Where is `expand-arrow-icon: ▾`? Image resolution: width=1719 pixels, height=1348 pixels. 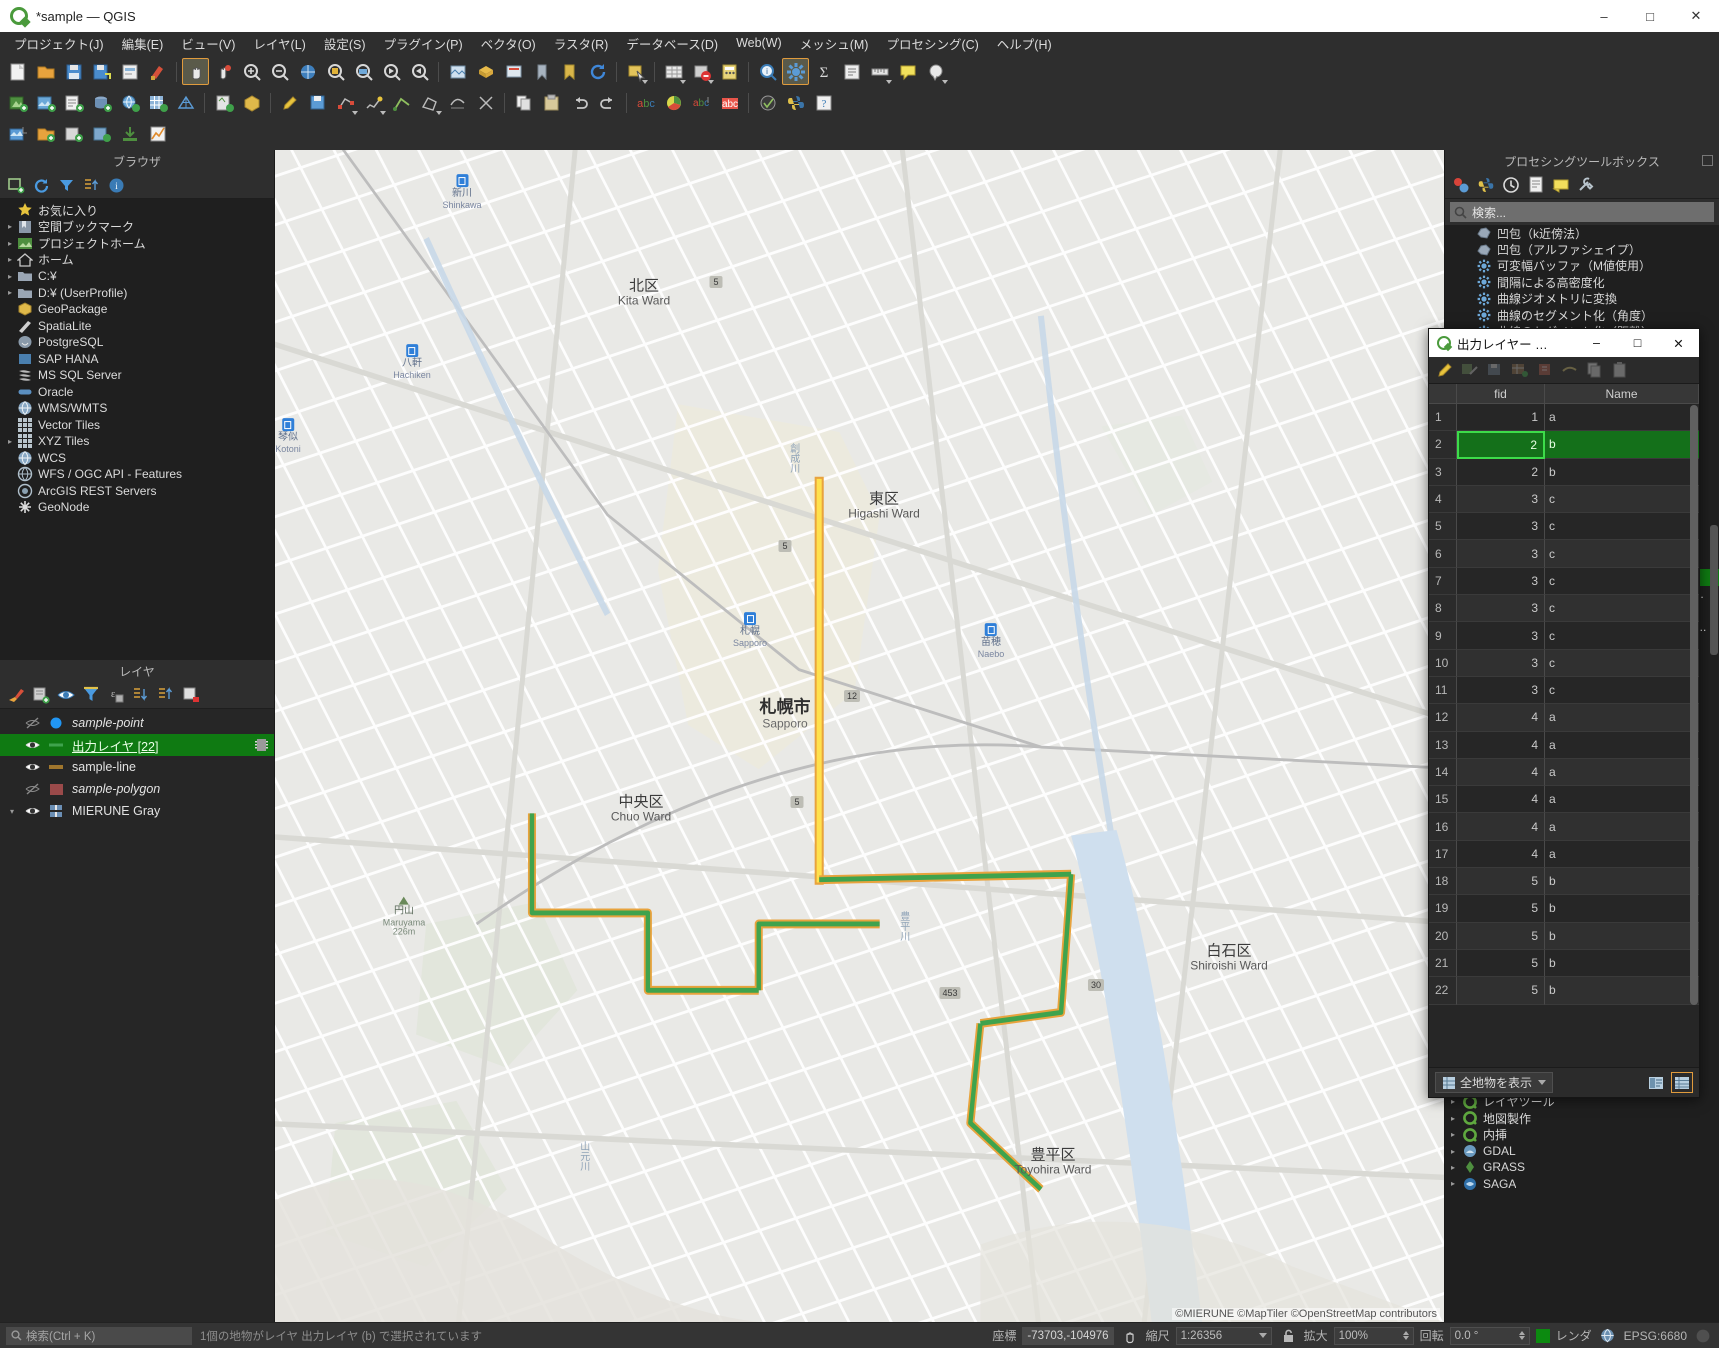
expand-arrow-icon: ▾ is located at coordinates (12, 811).